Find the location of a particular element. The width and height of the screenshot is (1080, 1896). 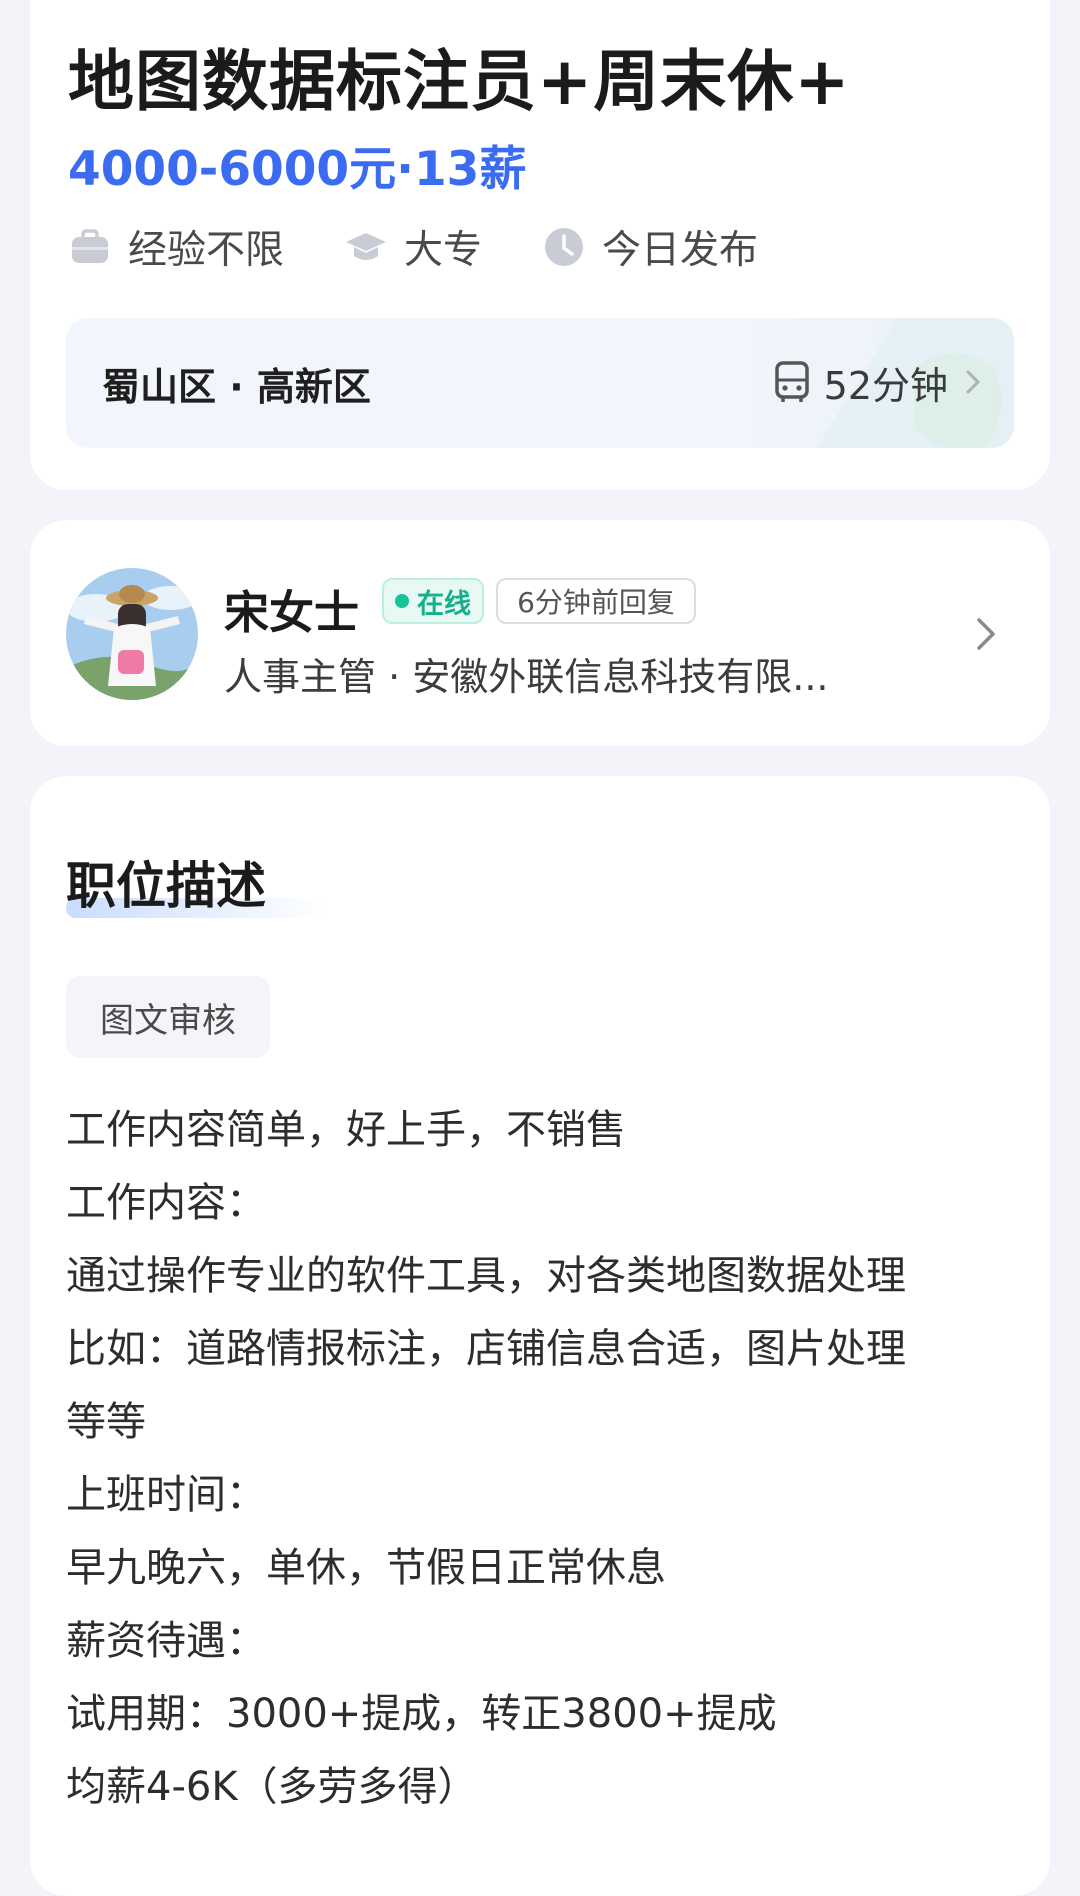

commute-time: 52分钟 is located at coordinates (885, 385).